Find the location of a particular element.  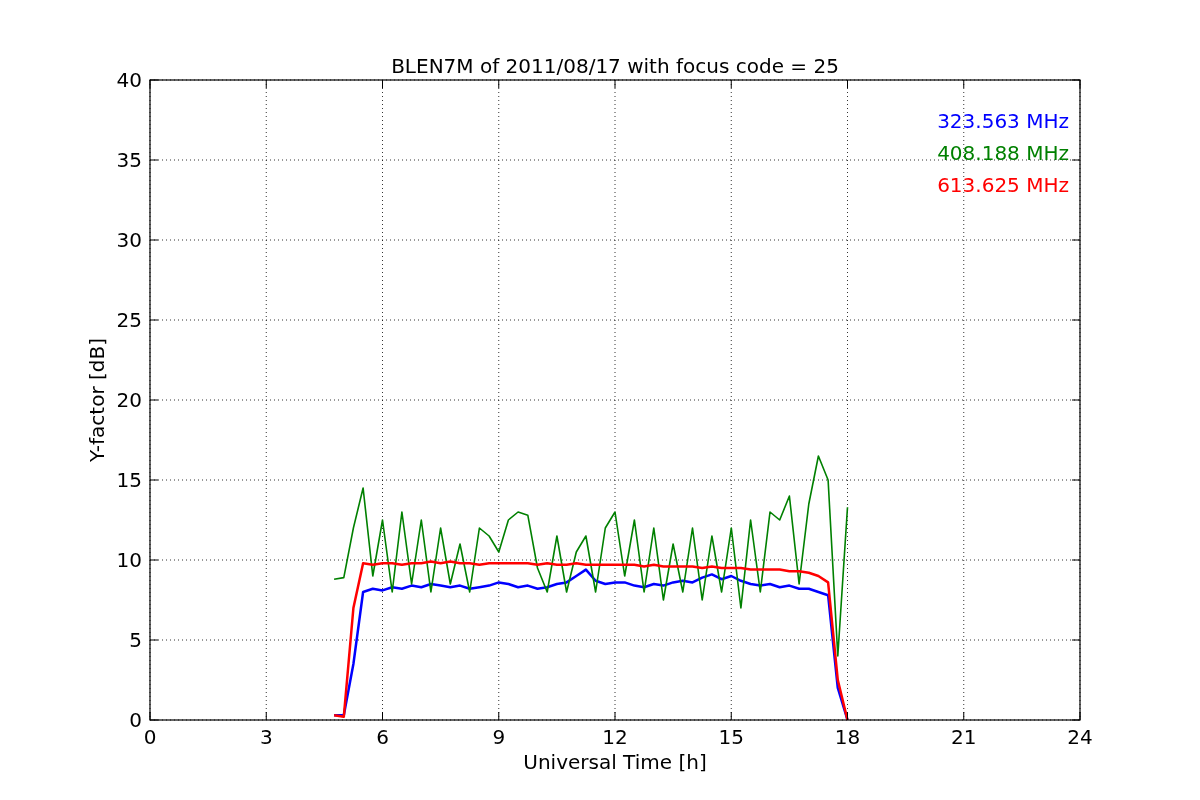

y-tick-label: 0 is located at coordinates (135, 720).